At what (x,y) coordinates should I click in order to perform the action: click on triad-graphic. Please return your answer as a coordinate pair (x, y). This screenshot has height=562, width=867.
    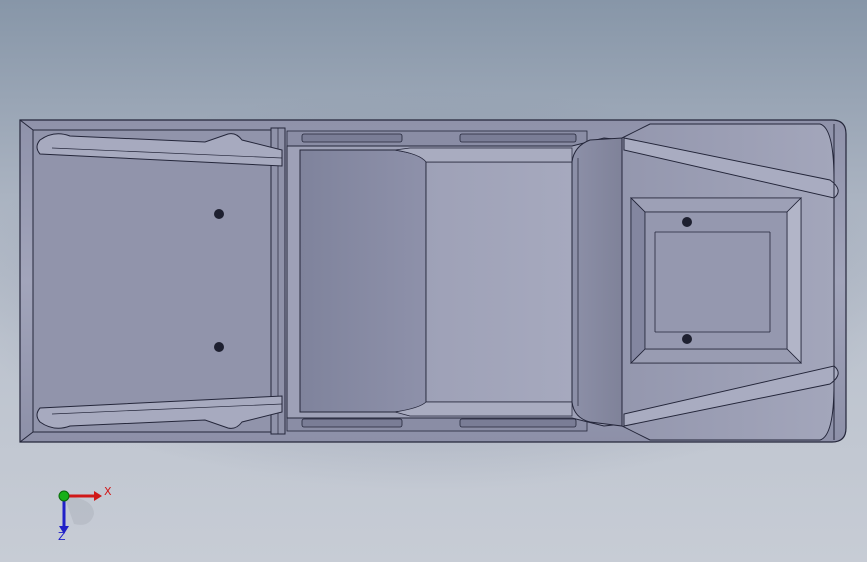
    Looking at the image, I should click on (80, 512).